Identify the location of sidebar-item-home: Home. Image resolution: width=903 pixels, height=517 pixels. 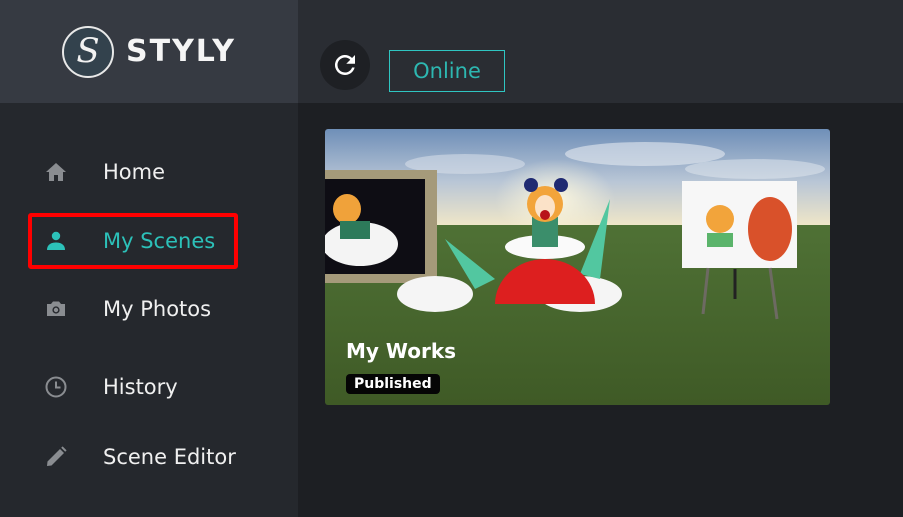
(102, 172).